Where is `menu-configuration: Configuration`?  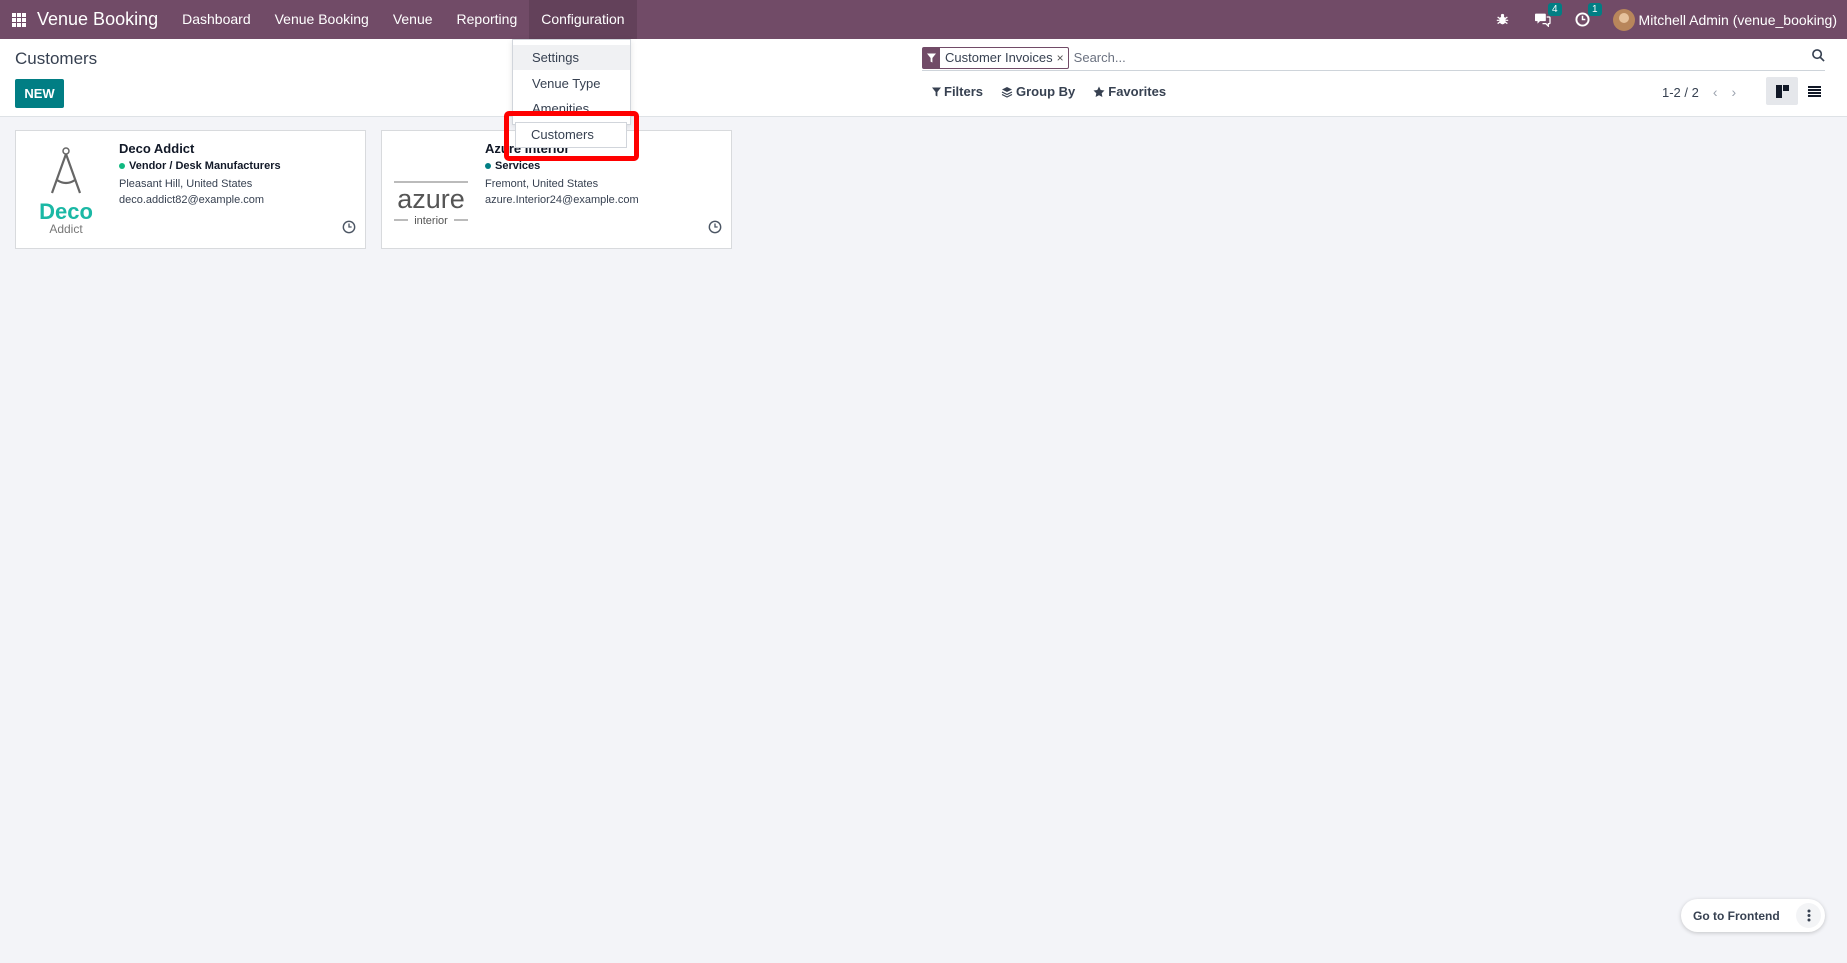
menu-configuration: Configuration is located at coordinates (583, 19).